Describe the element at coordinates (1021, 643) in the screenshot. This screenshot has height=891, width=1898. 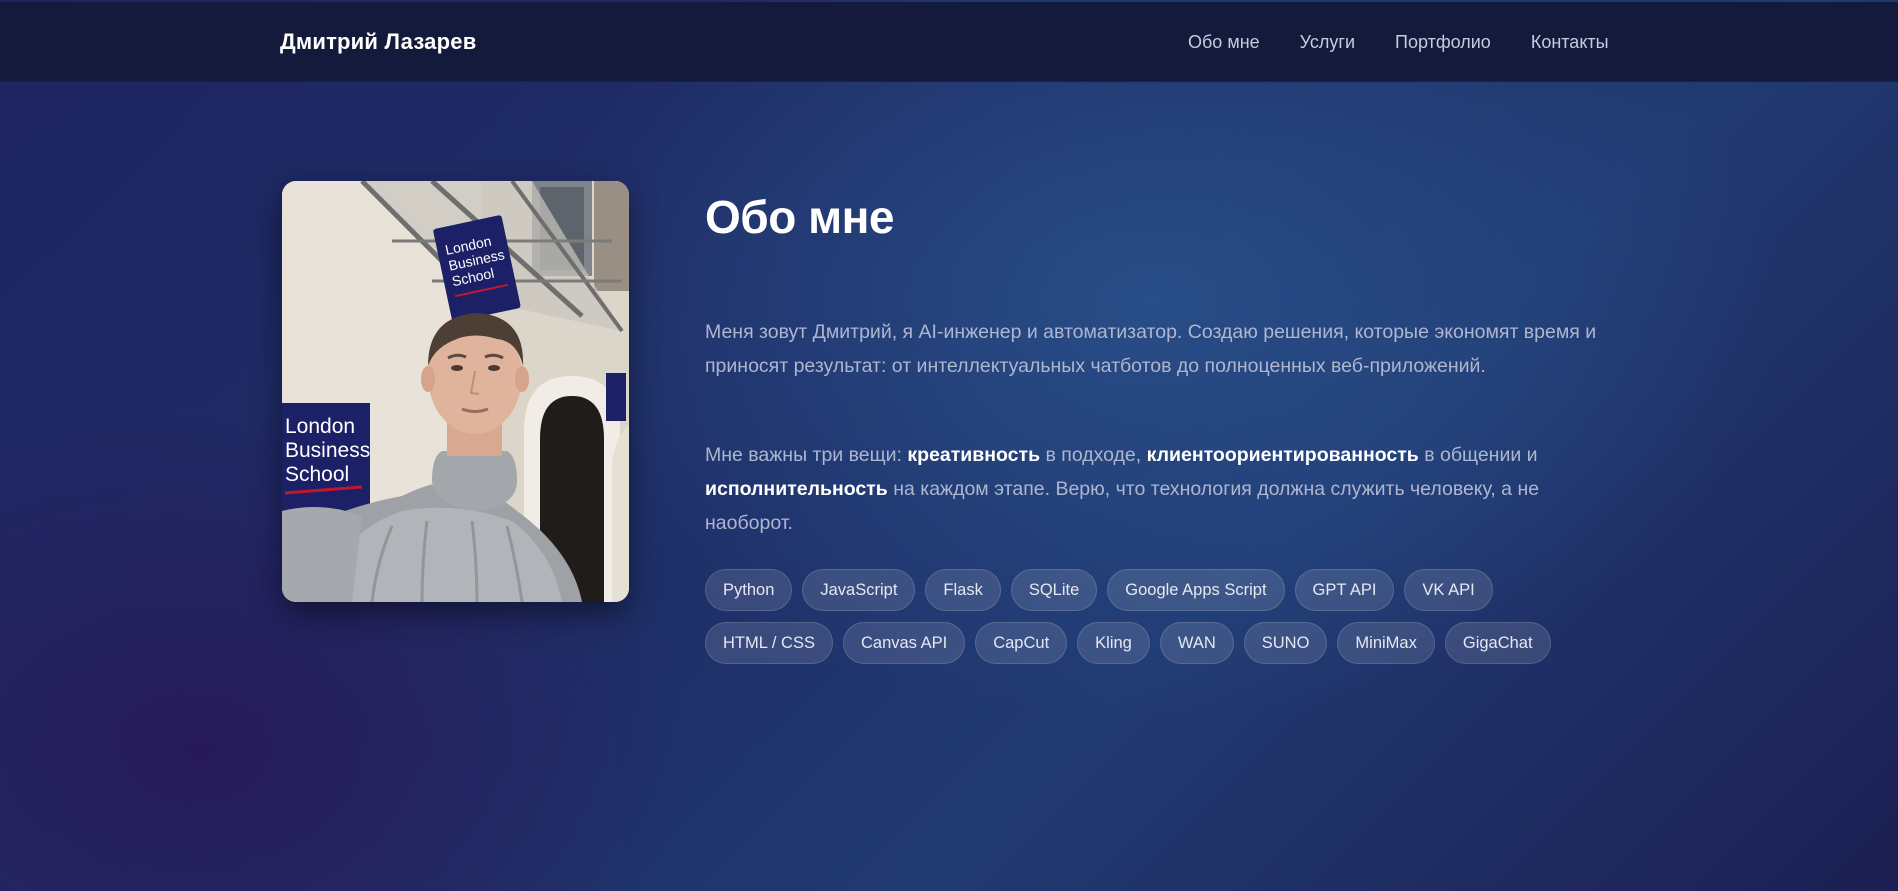
I see `skill-tag-capcut: CapCut` at that location.